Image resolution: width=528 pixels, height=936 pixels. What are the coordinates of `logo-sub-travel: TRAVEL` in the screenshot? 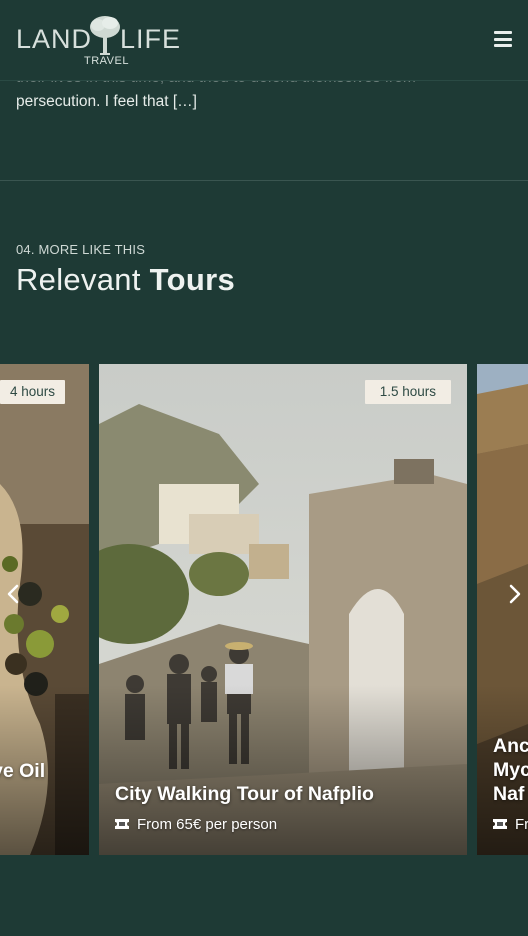 It's located at (106, 61).